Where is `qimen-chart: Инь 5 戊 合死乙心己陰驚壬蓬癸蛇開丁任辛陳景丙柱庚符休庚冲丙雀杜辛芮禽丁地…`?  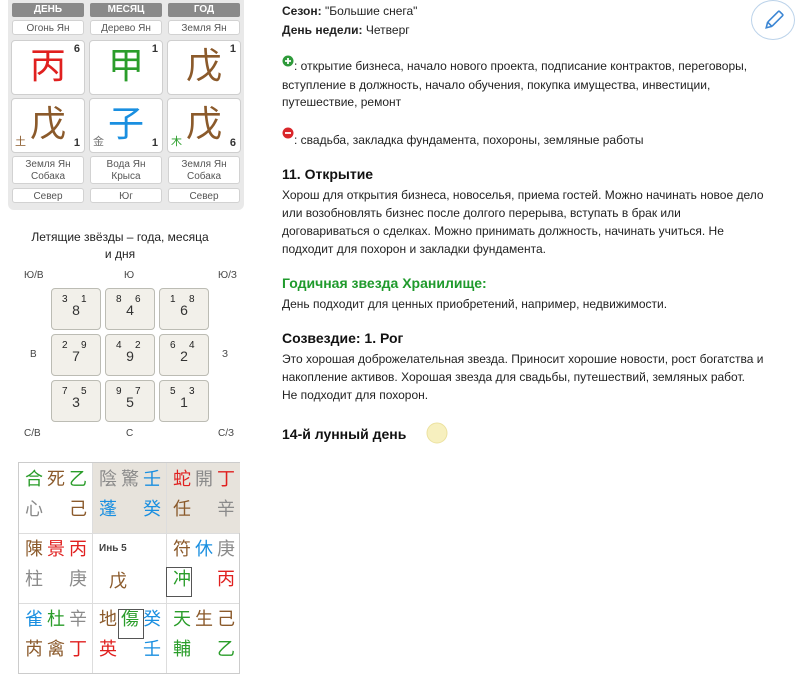
qimen-chart: Инь 5 戊 合死乙心己陰驚壬蓬癸蛇開丁任辛陳景丙柱庚符休庚冲丙雀杜辛芮禽丁地… is located at coordinates (129, 568).